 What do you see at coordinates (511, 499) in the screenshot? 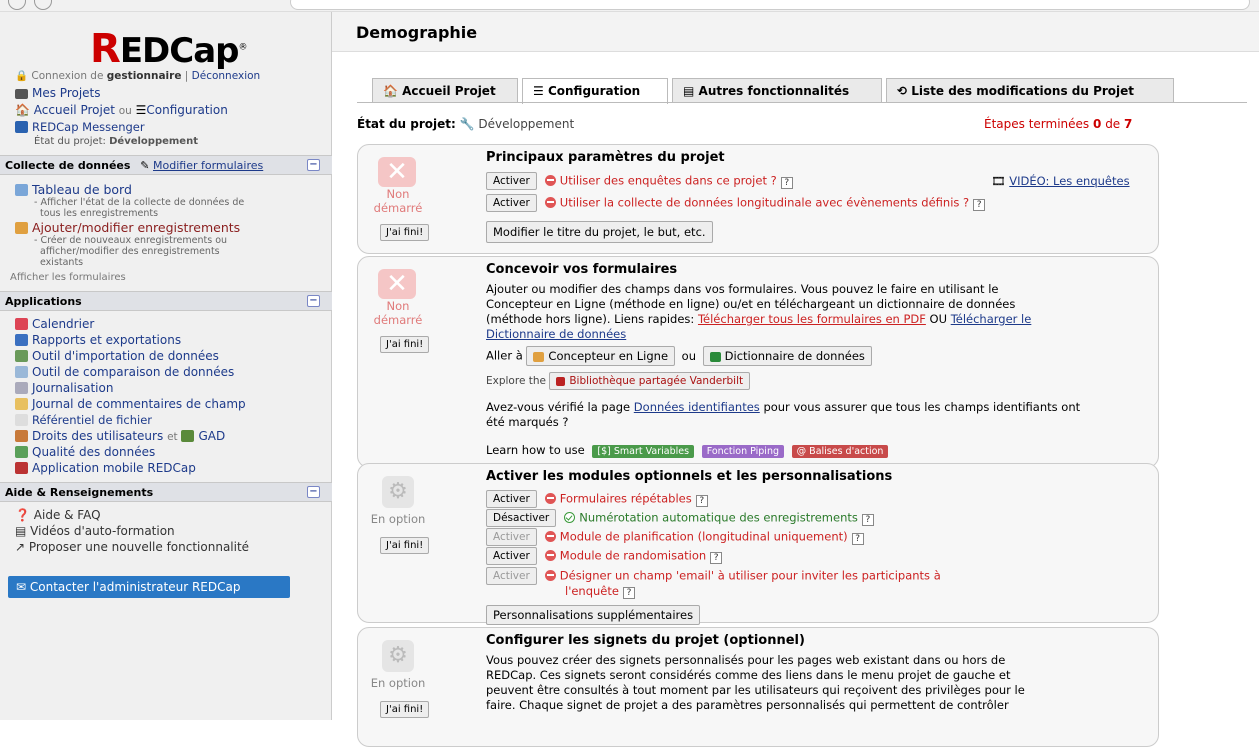
I see `enable-repeatable-button: Activer` at bounding box center [511, 499].